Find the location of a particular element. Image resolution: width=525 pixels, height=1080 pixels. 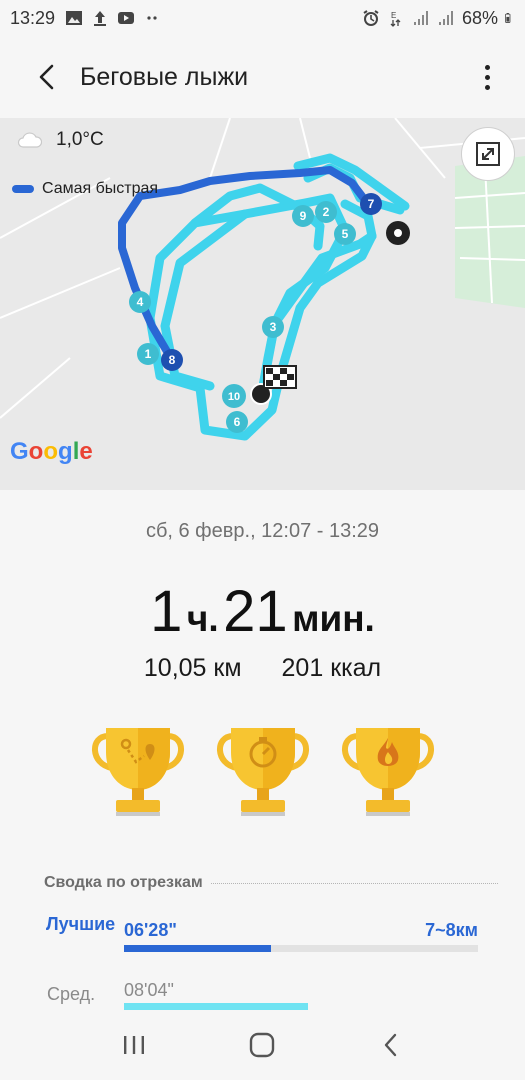

km-marker-label: 2 is located at coordinates (326, 212).